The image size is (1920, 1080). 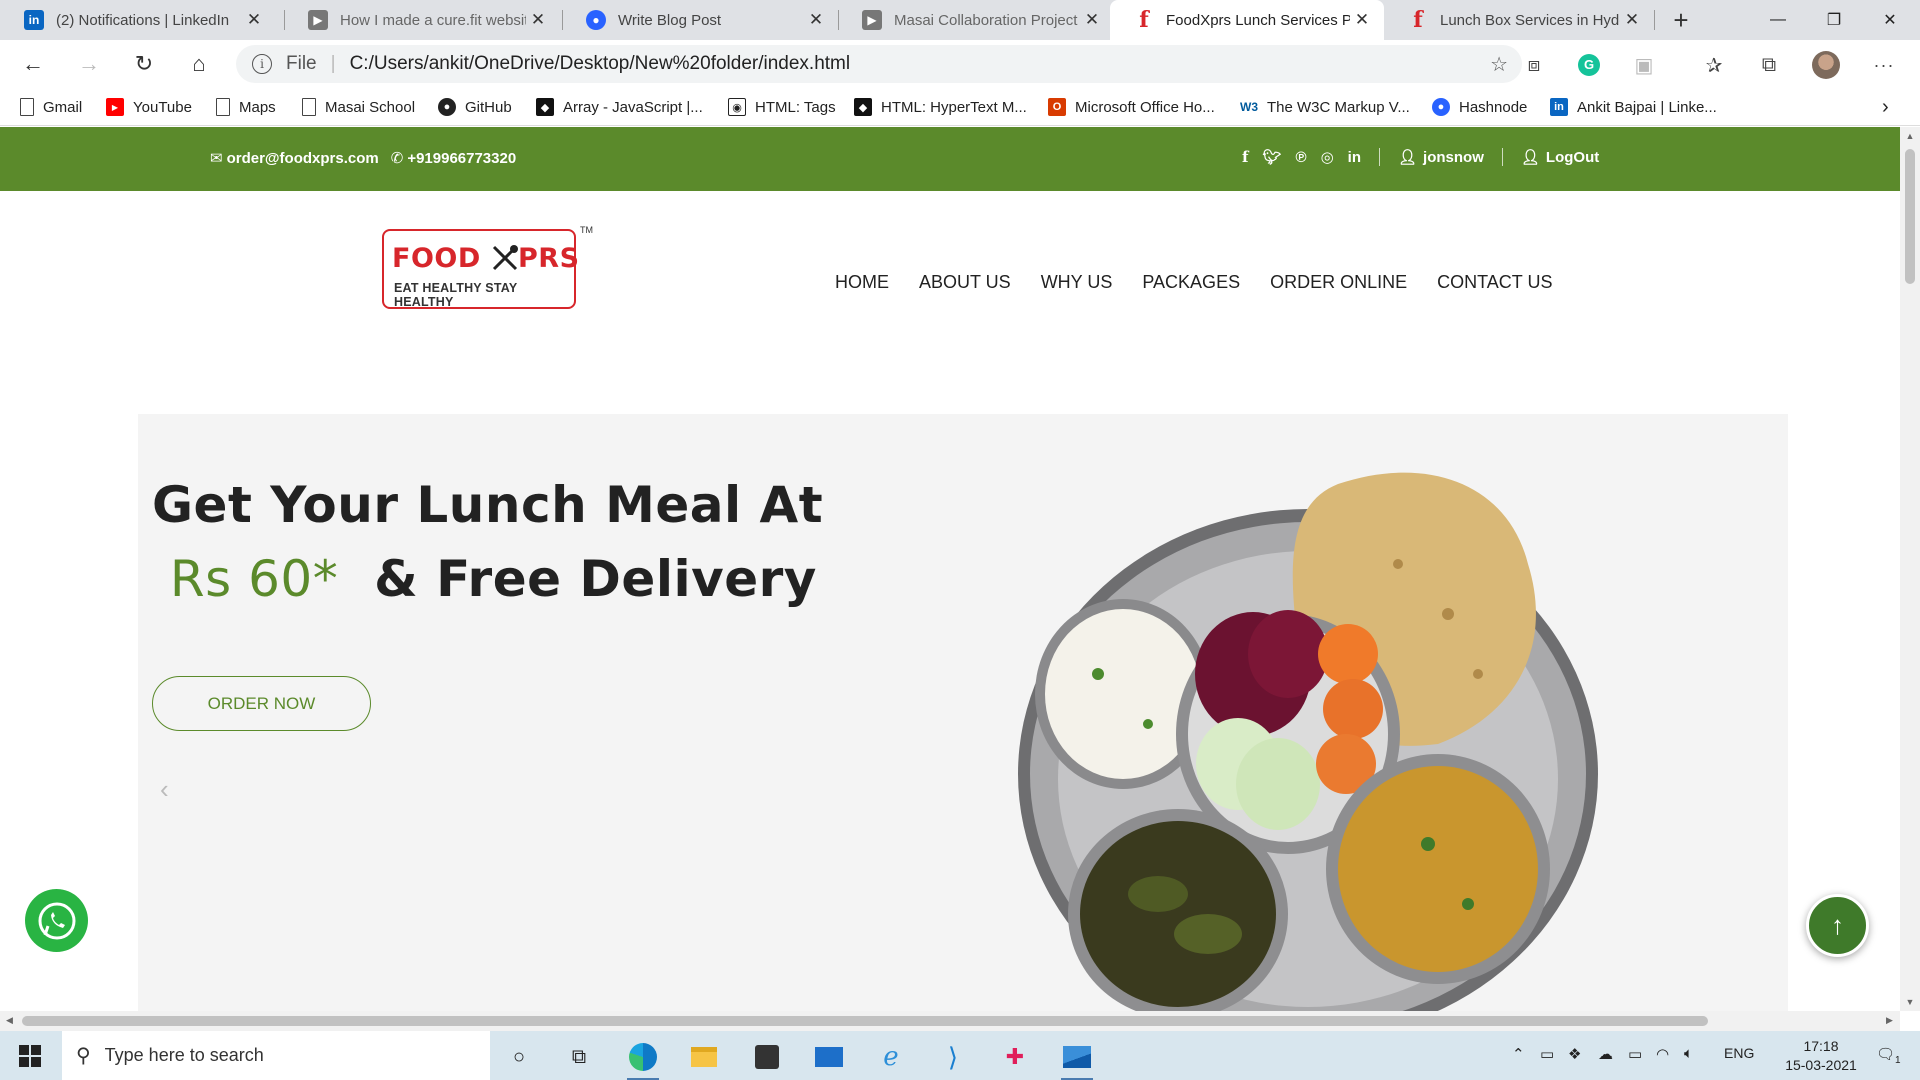 What do you see at coordinates (1662, 1054) in the screenshot?
I see `wifi-icon: ◠` at bounding box center [1662, 1054].